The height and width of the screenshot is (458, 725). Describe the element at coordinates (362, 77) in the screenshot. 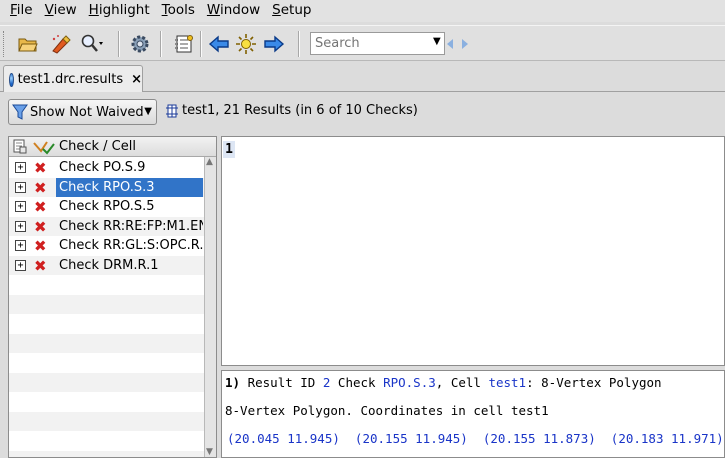

I see `tab-bar: test1.drc.results ×` at that location.